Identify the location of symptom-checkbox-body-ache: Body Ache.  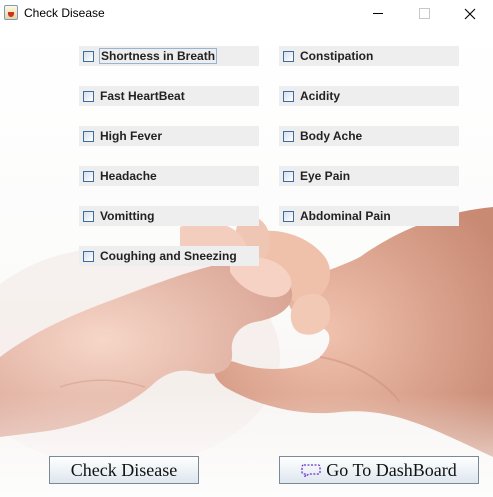
(369, 136).